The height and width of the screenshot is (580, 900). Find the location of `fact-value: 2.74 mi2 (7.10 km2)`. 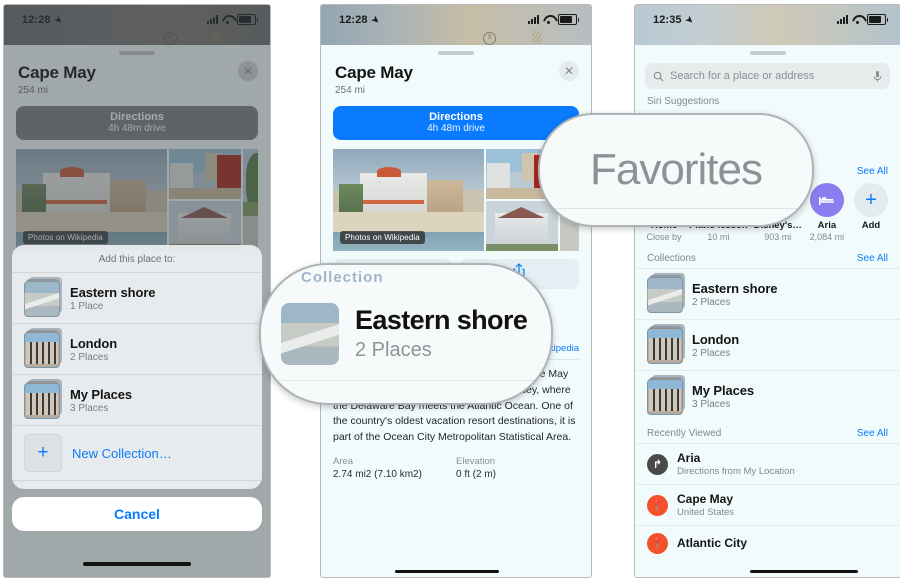

fact-value: 2.74 mi2 (7.10 km2) is located at coordinates (377, 474).